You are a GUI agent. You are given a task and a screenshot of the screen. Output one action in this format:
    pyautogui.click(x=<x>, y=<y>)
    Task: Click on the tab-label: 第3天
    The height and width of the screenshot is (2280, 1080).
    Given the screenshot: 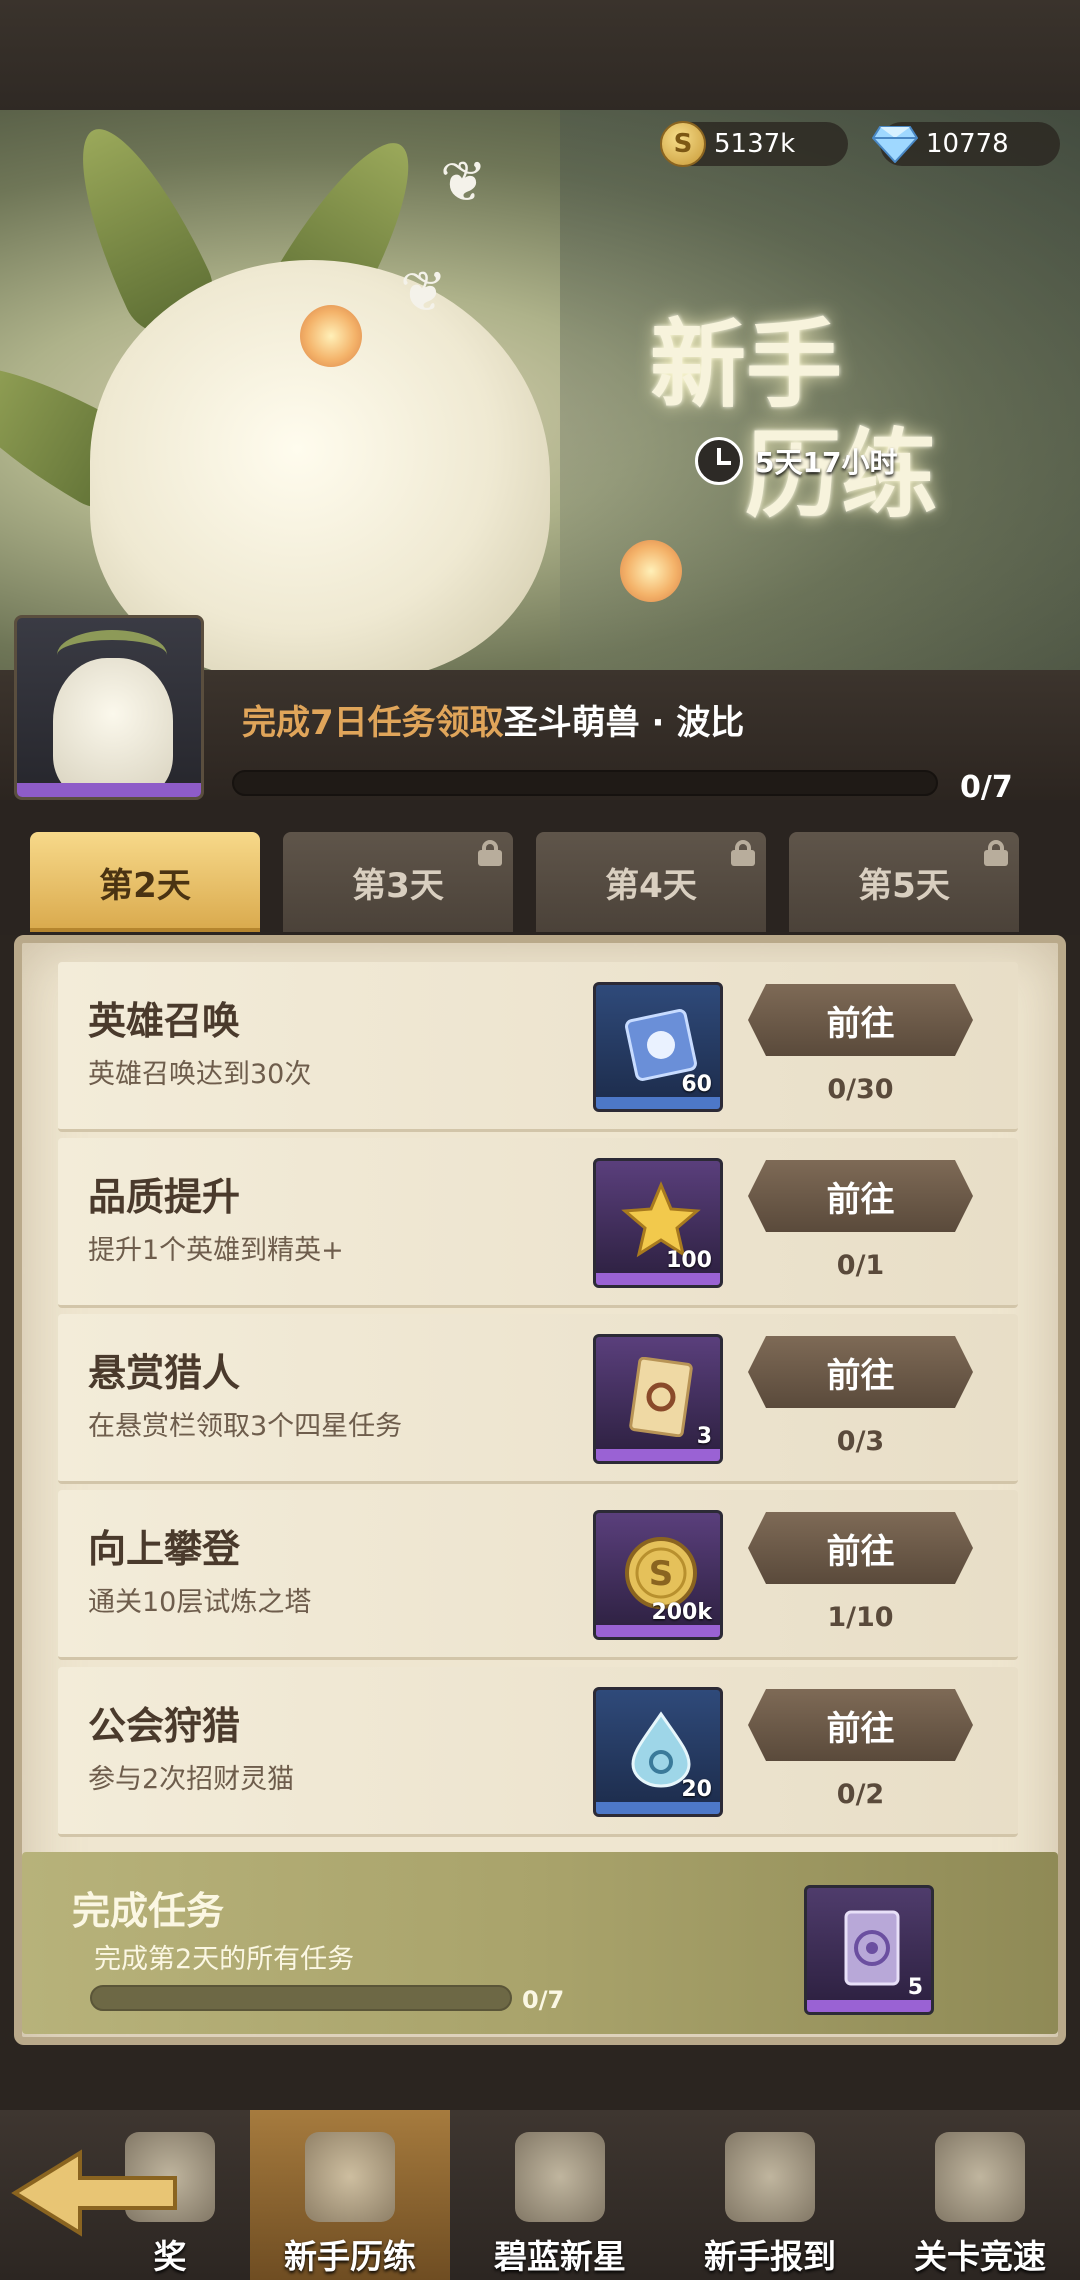 What is the action you would take?
    pyautogui.click(x=398, y=885)
    